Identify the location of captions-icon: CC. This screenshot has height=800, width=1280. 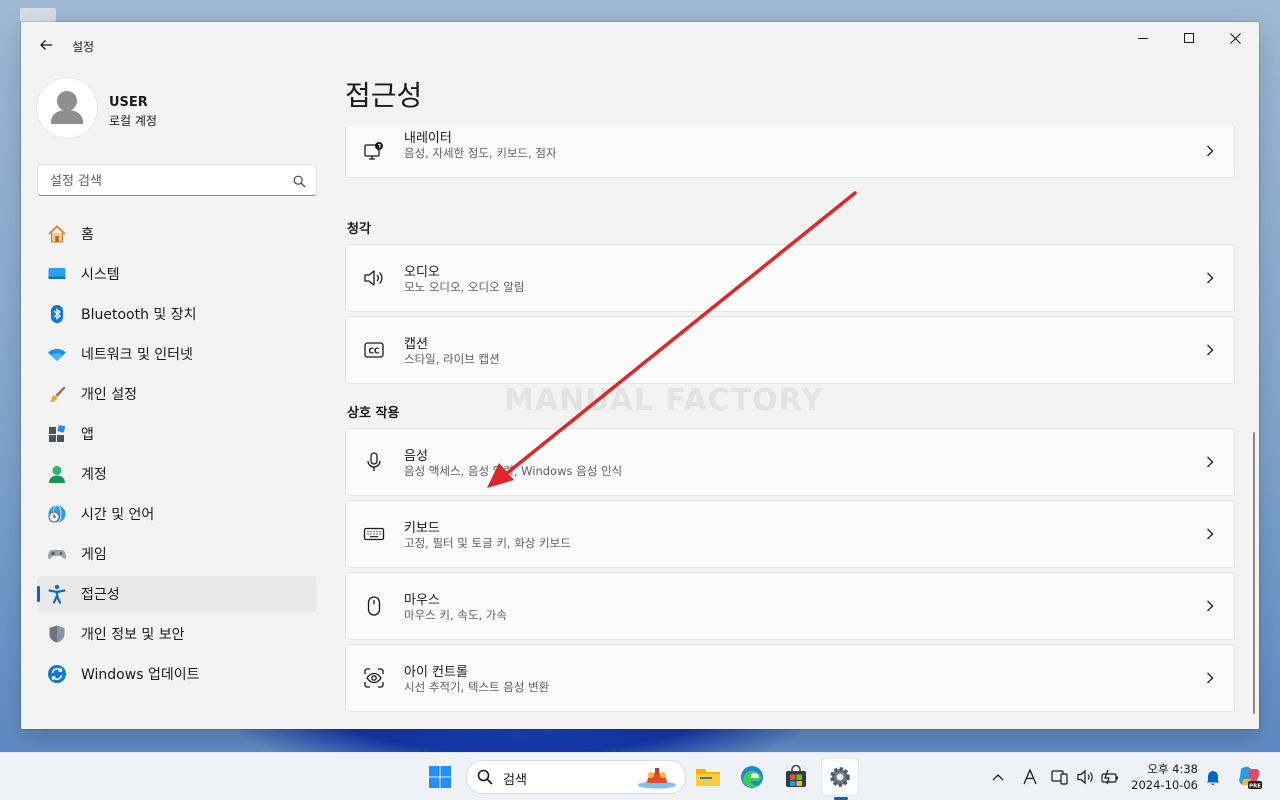
(374, 350).